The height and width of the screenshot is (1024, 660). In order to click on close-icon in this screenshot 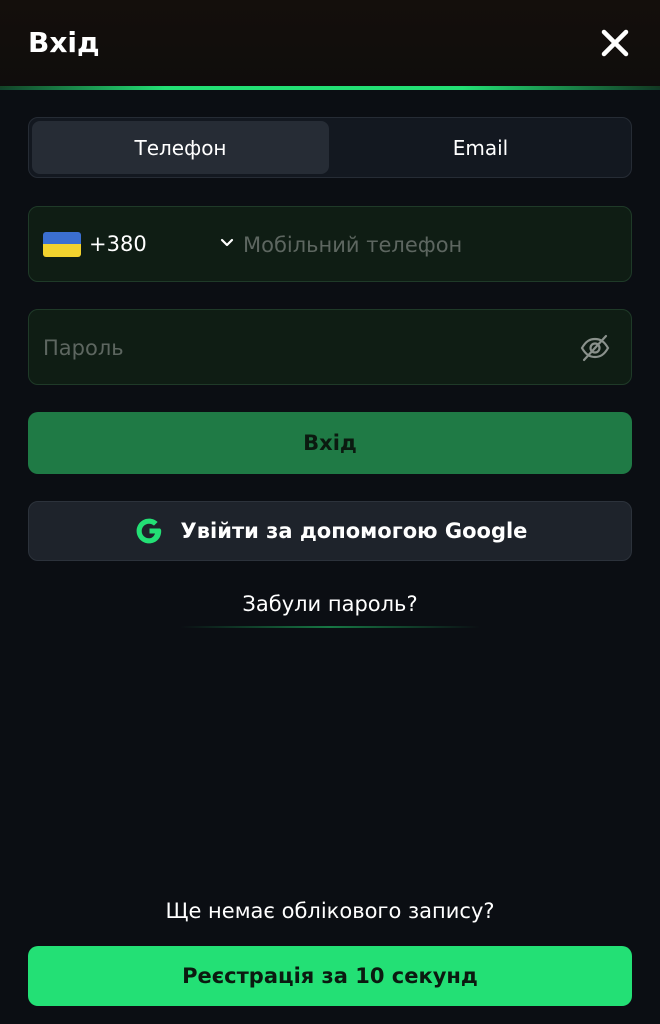, I will do `click(615, 43)`.